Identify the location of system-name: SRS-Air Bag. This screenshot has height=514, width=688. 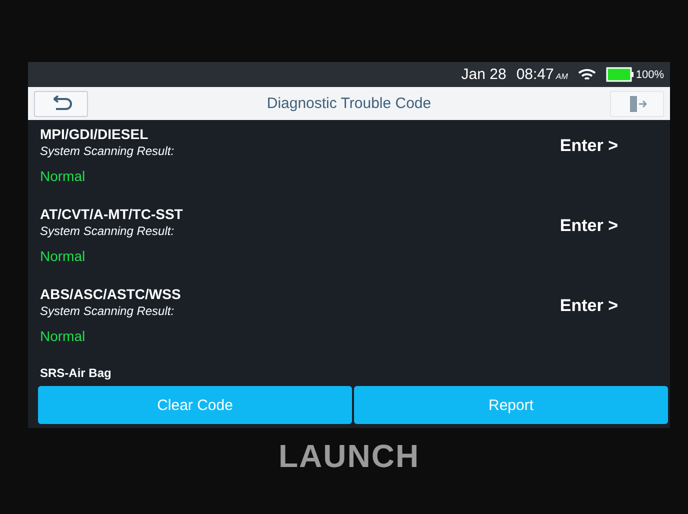
(76, 373).